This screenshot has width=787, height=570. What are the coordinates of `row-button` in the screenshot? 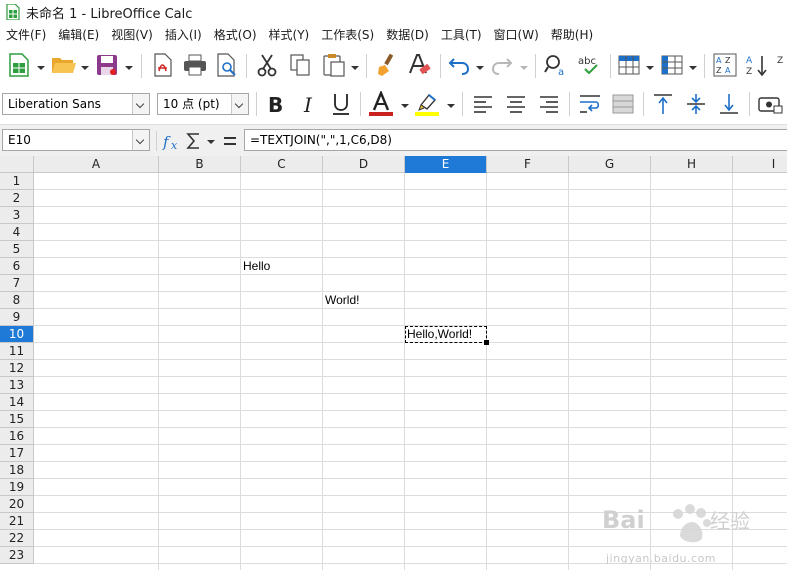 It's located at (629, 65).